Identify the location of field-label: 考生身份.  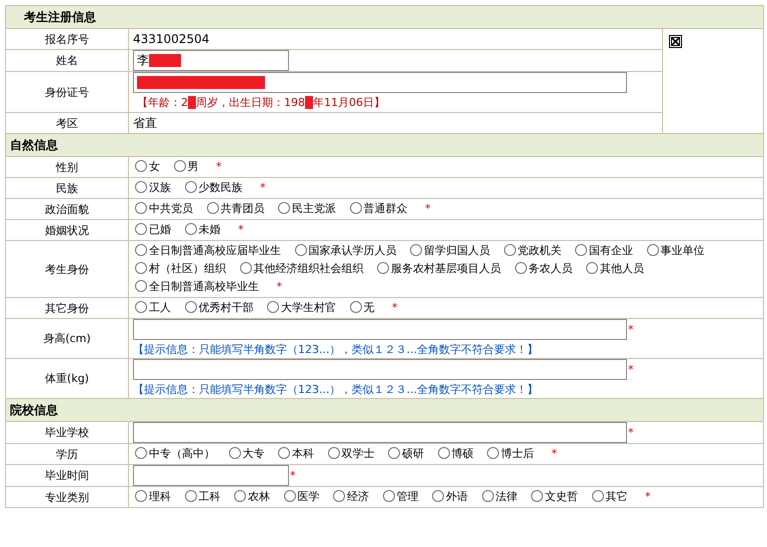
(67, 269).